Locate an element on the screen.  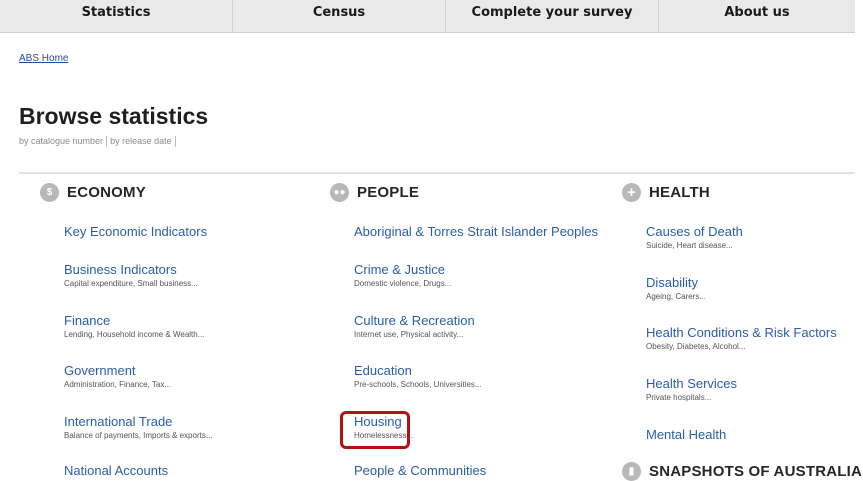
plus-cross-icon: + is located at coordinates (631, 192).